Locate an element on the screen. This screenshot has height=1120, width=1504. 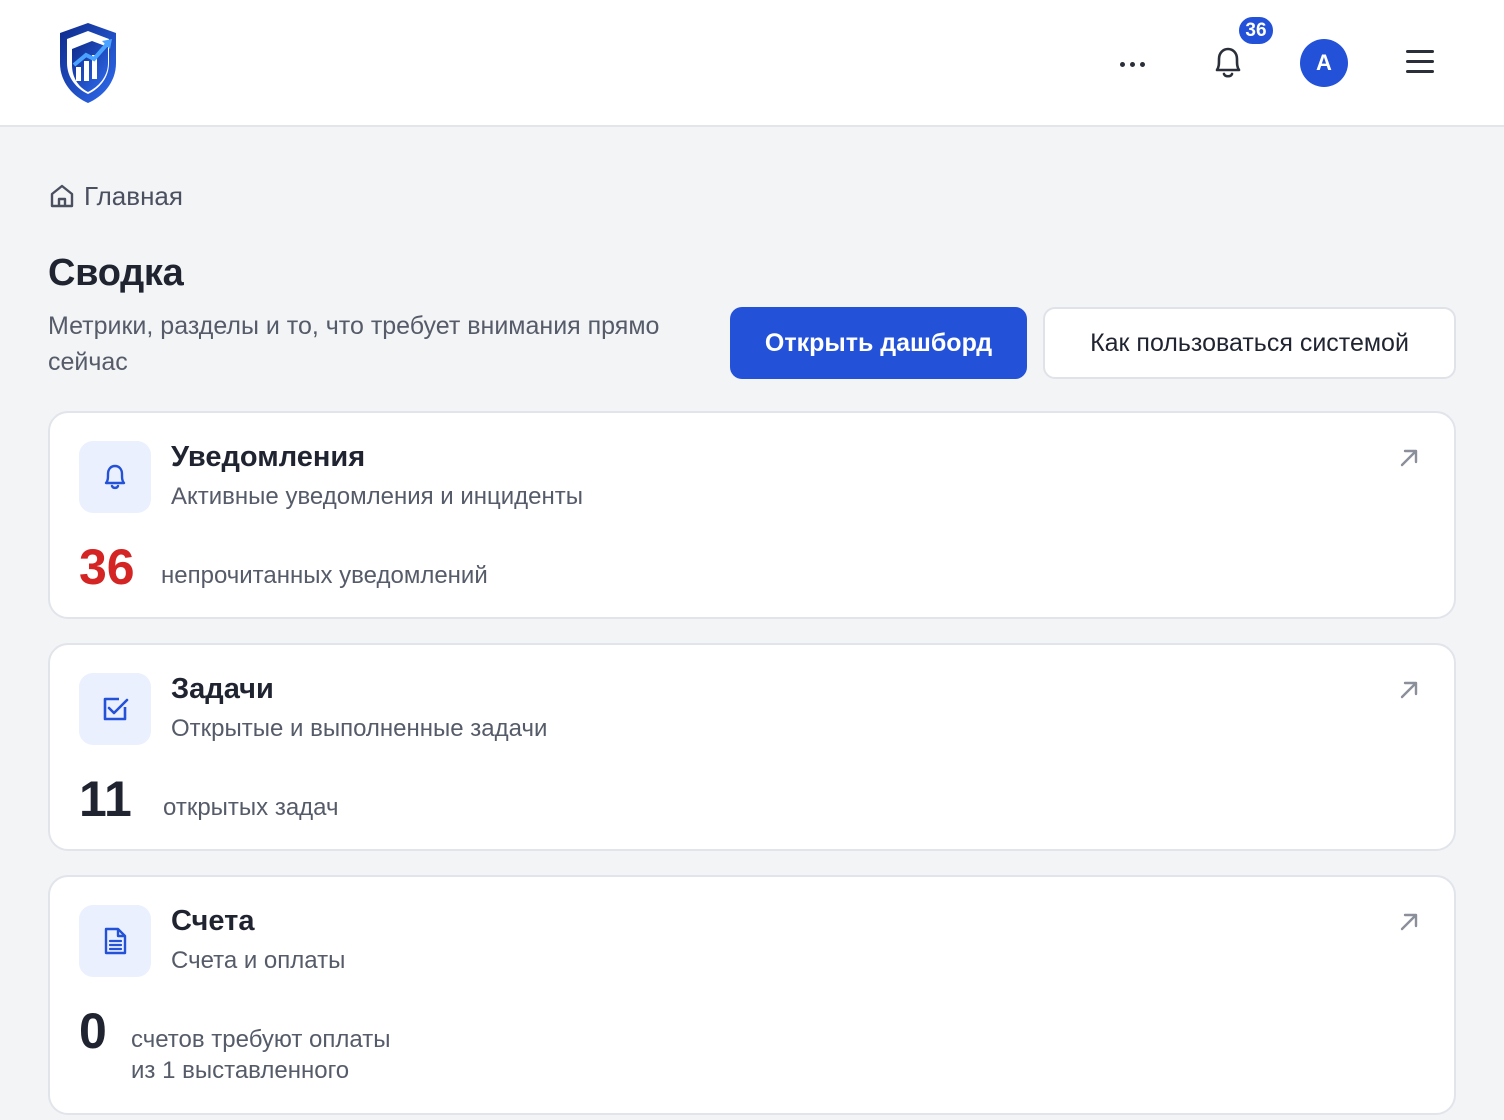
notifications-button is located at coordinates (1228, 63).